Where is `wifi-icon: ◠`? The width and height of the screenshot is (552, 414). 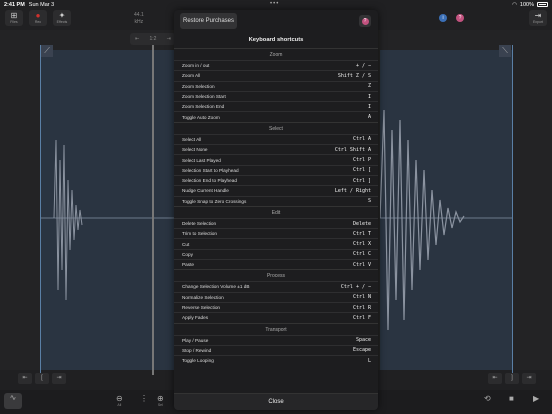
wifi-icon: ◠ is located at coordinates (514, 4).